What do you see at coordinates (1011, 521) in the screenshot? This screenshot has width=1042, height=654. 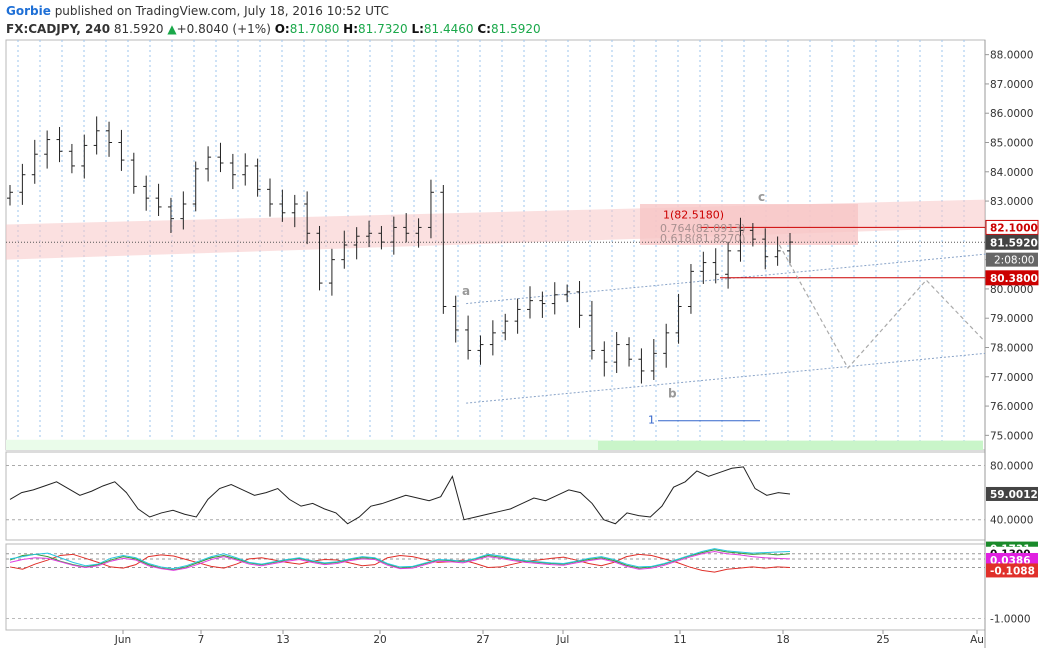 I see `rsi-tick-label: 40.0000` at bounding box center [1011, 521].